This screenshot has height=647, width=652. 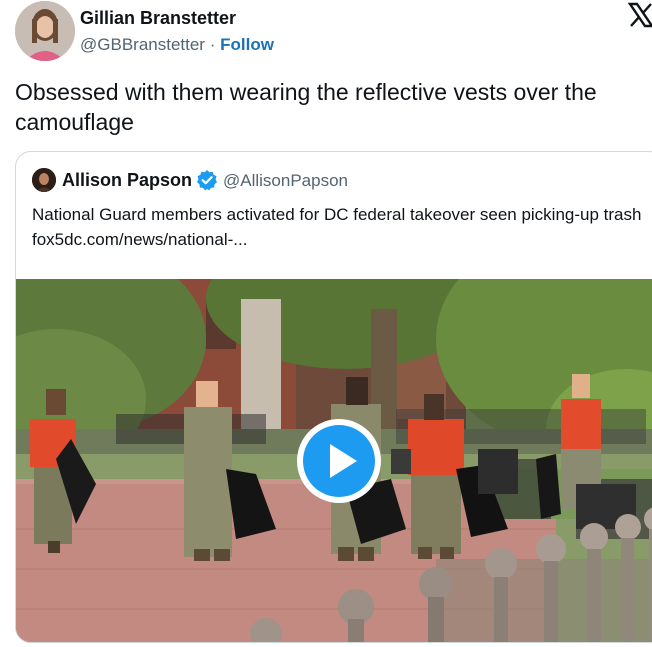 I want to click on x-logo-icon, so click(x=640, y=15).